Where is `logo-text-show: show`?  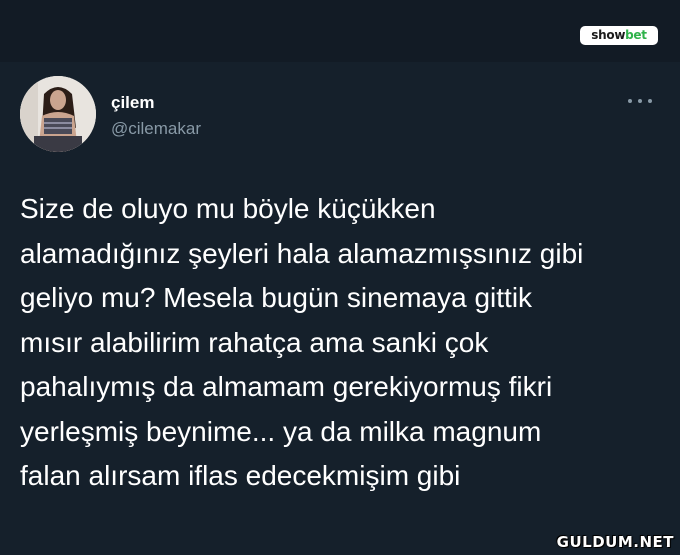
logo-text-show: show is located at coordinates (608, 35).